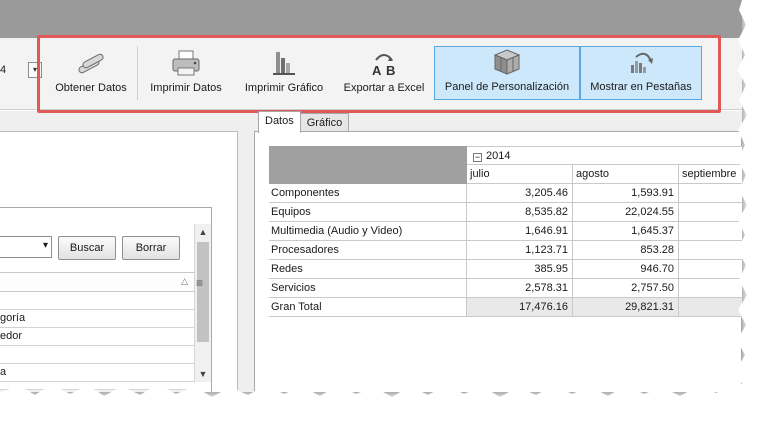 The width and height of the screenshot is (758, 421). Describe the element at coordinates (498, 156) in the screenshot. I see `pivot-year-label: 2014` at that location.